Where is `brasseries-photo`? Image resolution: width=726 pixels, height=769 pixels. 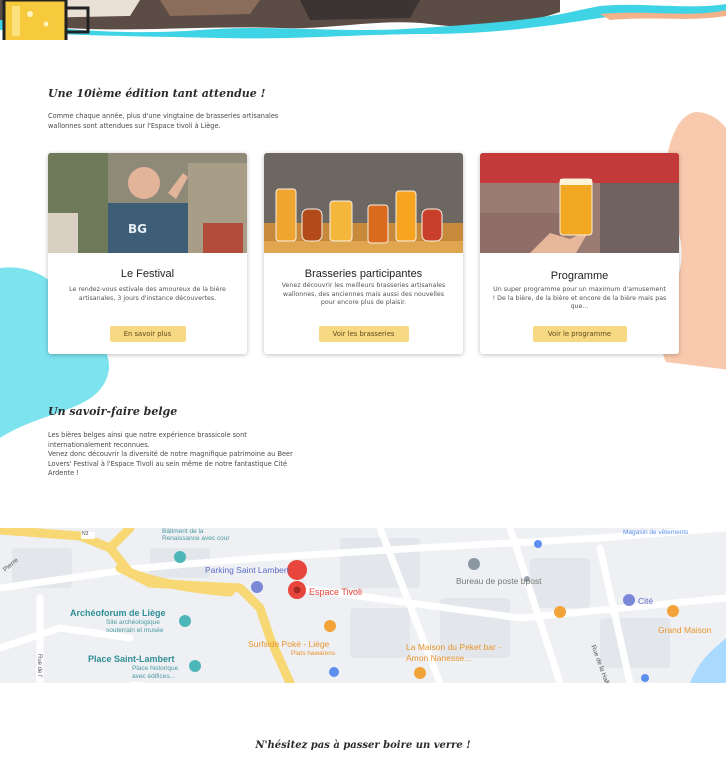 brasseries-photo is located at coordinates (363, 203).